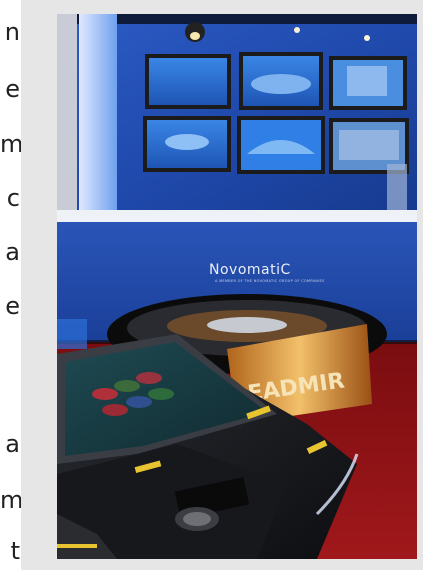 This screenshot has height=570, width=423. I want to click on light-column, so click(98, 119).